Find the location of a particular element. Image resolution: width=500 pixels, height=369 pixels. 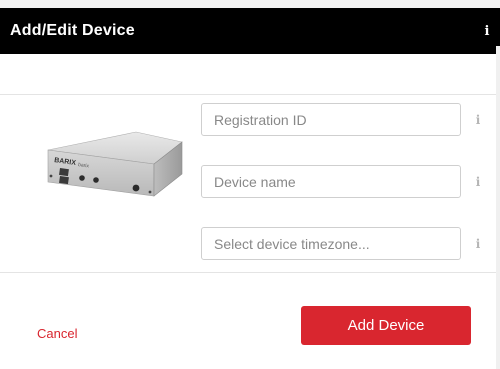

device-name-input is located at coordinates (331, 181).